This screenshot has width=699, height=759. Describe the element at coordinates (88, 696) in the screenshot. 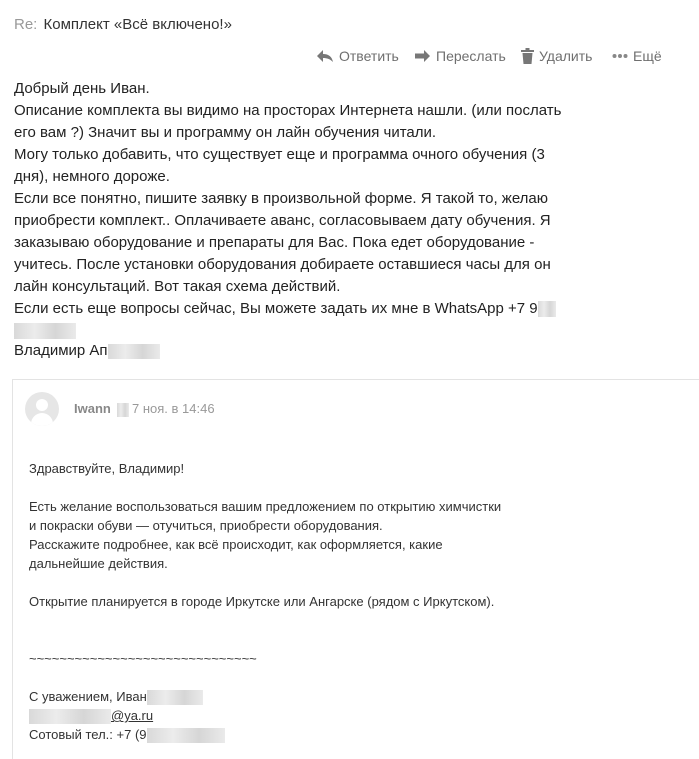

I see `regards-text: С уважением, Иван` at that location.